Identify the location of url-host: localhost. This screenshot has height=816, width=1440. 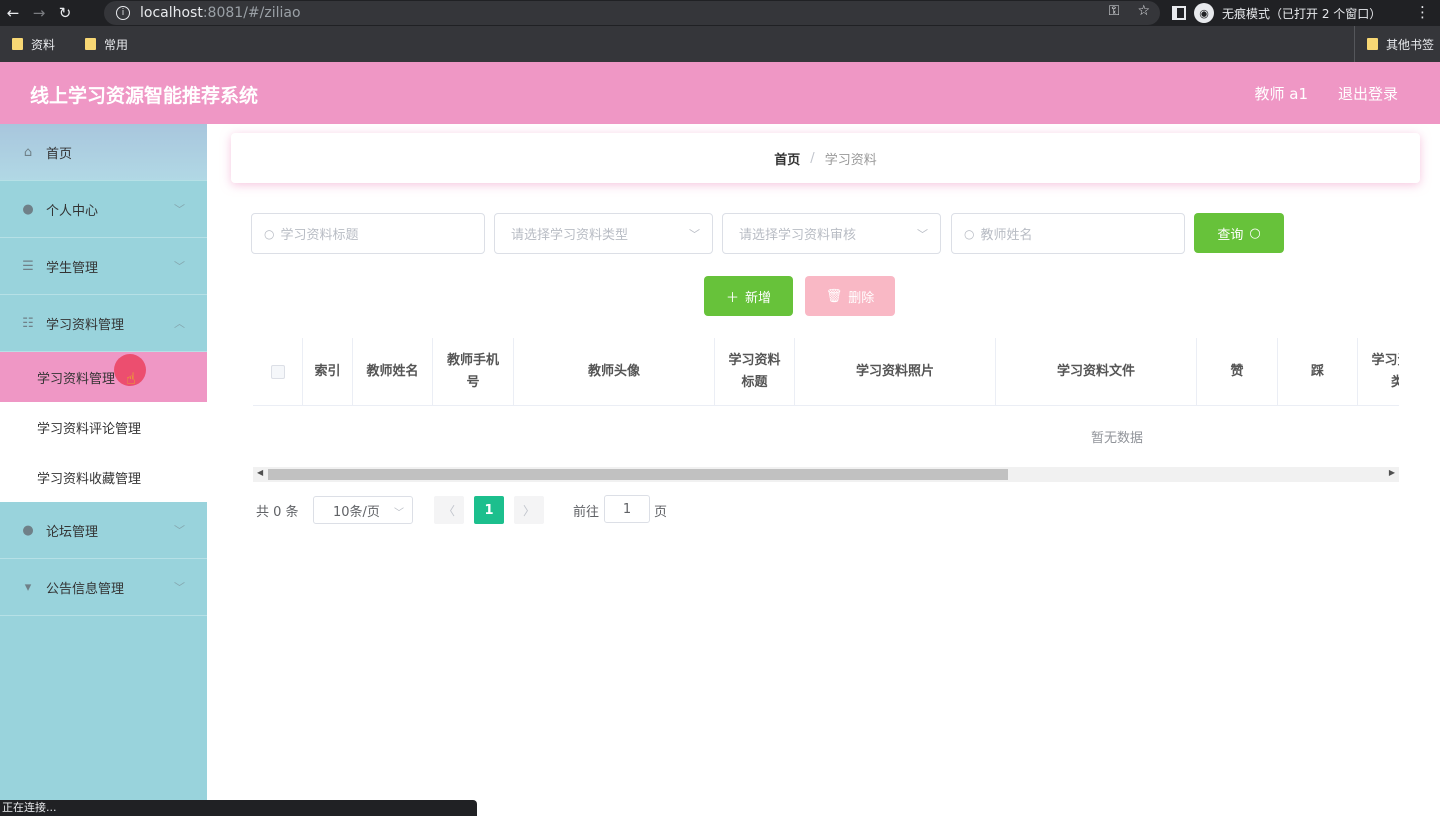
(171, 13).